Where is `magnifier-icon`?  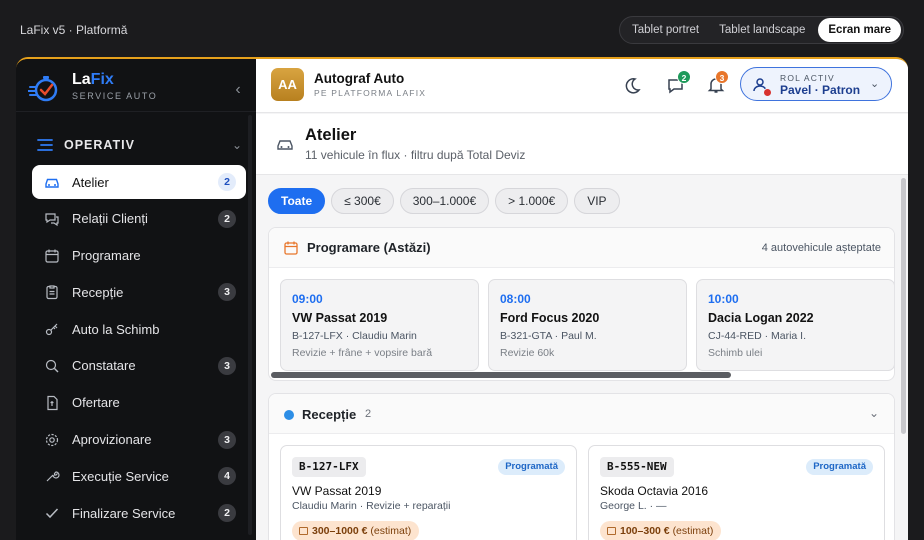 magnifier-icon is located at coordinates (52, 366).